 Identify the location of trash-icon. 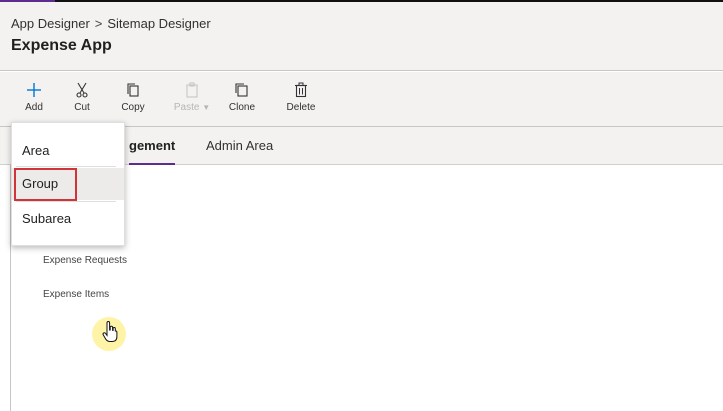
(301, 90).